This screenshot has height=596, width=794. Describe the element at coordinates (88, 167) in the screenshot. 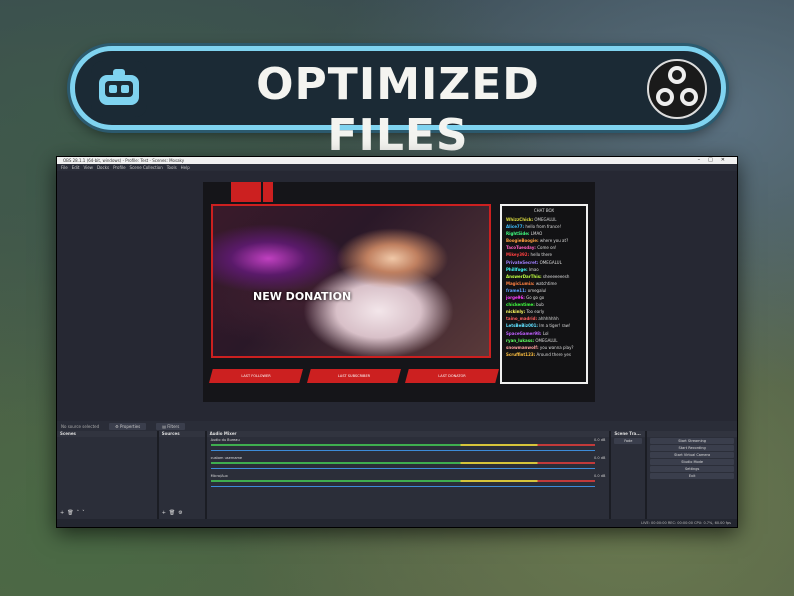

I see `menu-view: View` at that location.